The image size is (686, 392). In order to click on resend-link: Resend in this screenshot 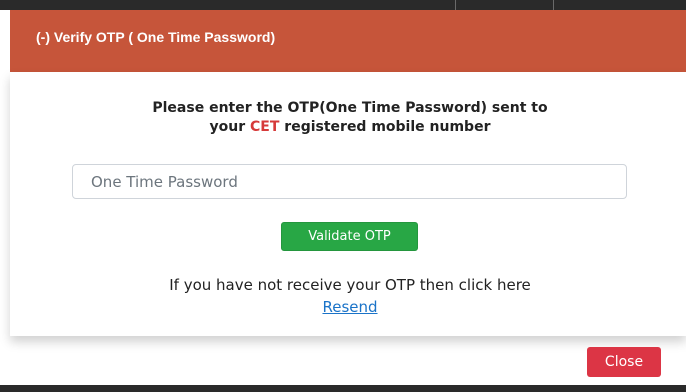, I will do `click(349, 307)`.